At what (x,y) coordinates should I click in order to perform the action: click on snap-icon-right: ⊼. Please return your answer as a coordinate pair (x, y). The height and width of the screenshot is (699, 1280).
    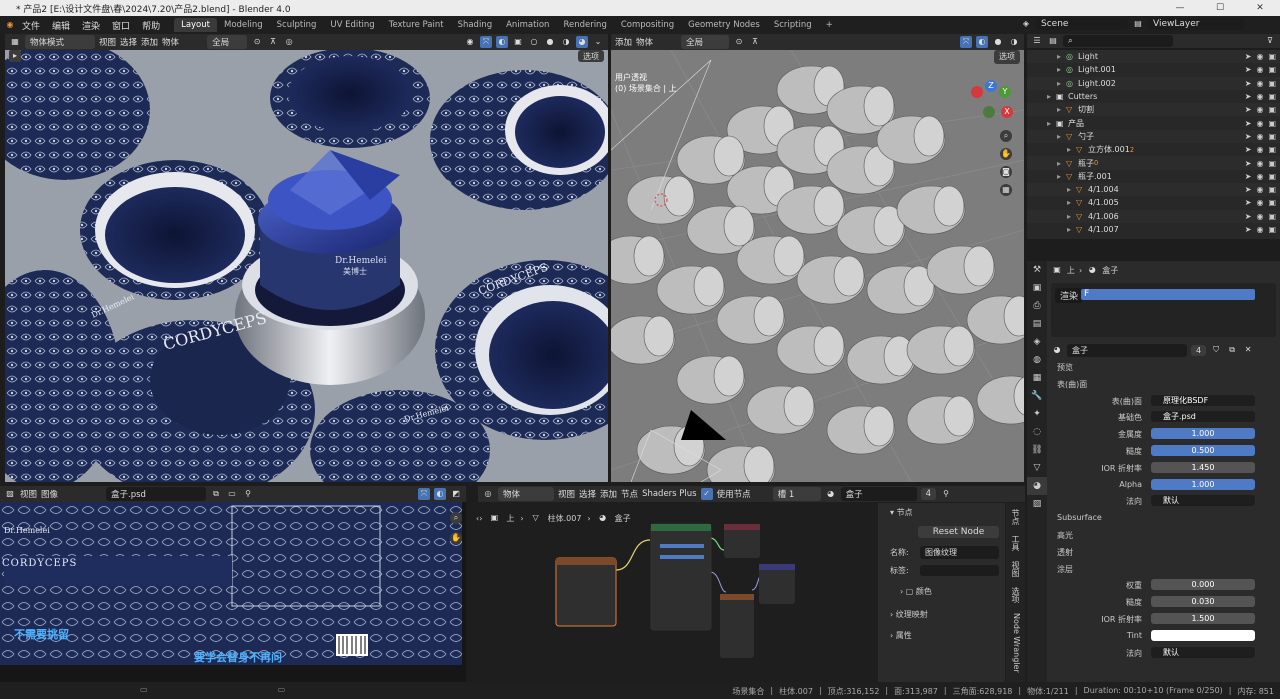
    Looking at the image, I should click on (755, 42).